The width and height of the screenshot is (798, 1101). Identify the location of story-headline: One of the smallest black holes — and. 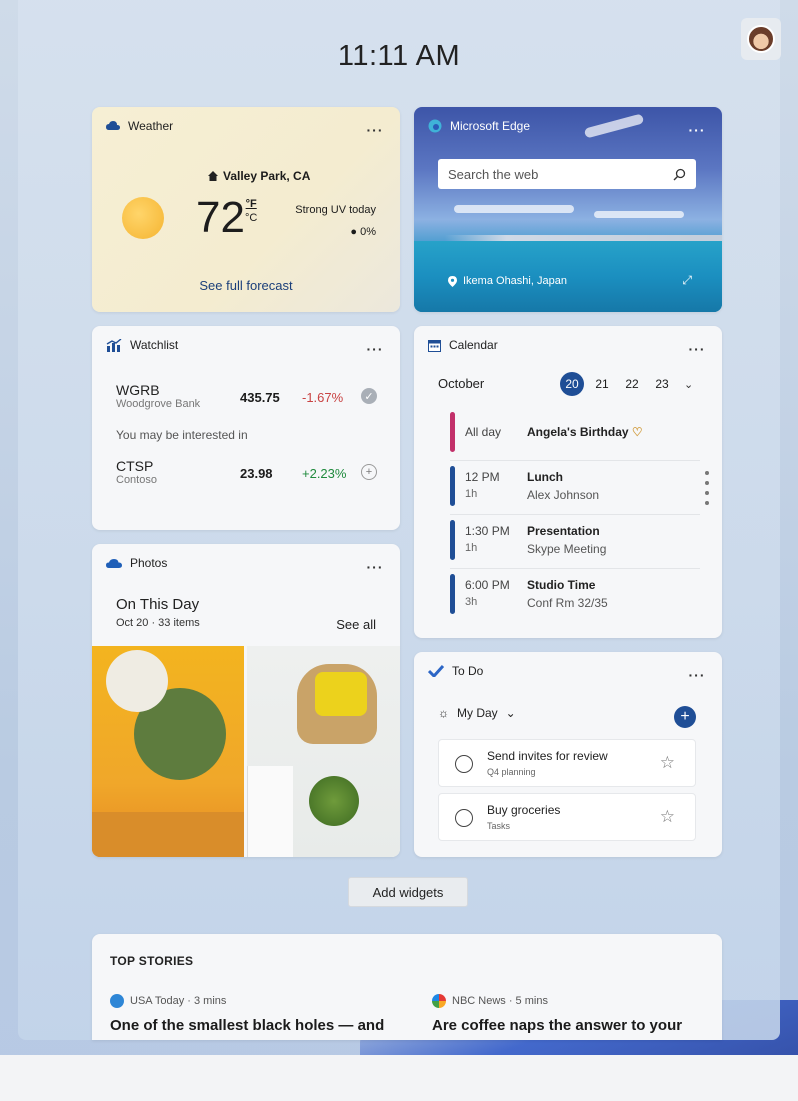
(247, 1025).